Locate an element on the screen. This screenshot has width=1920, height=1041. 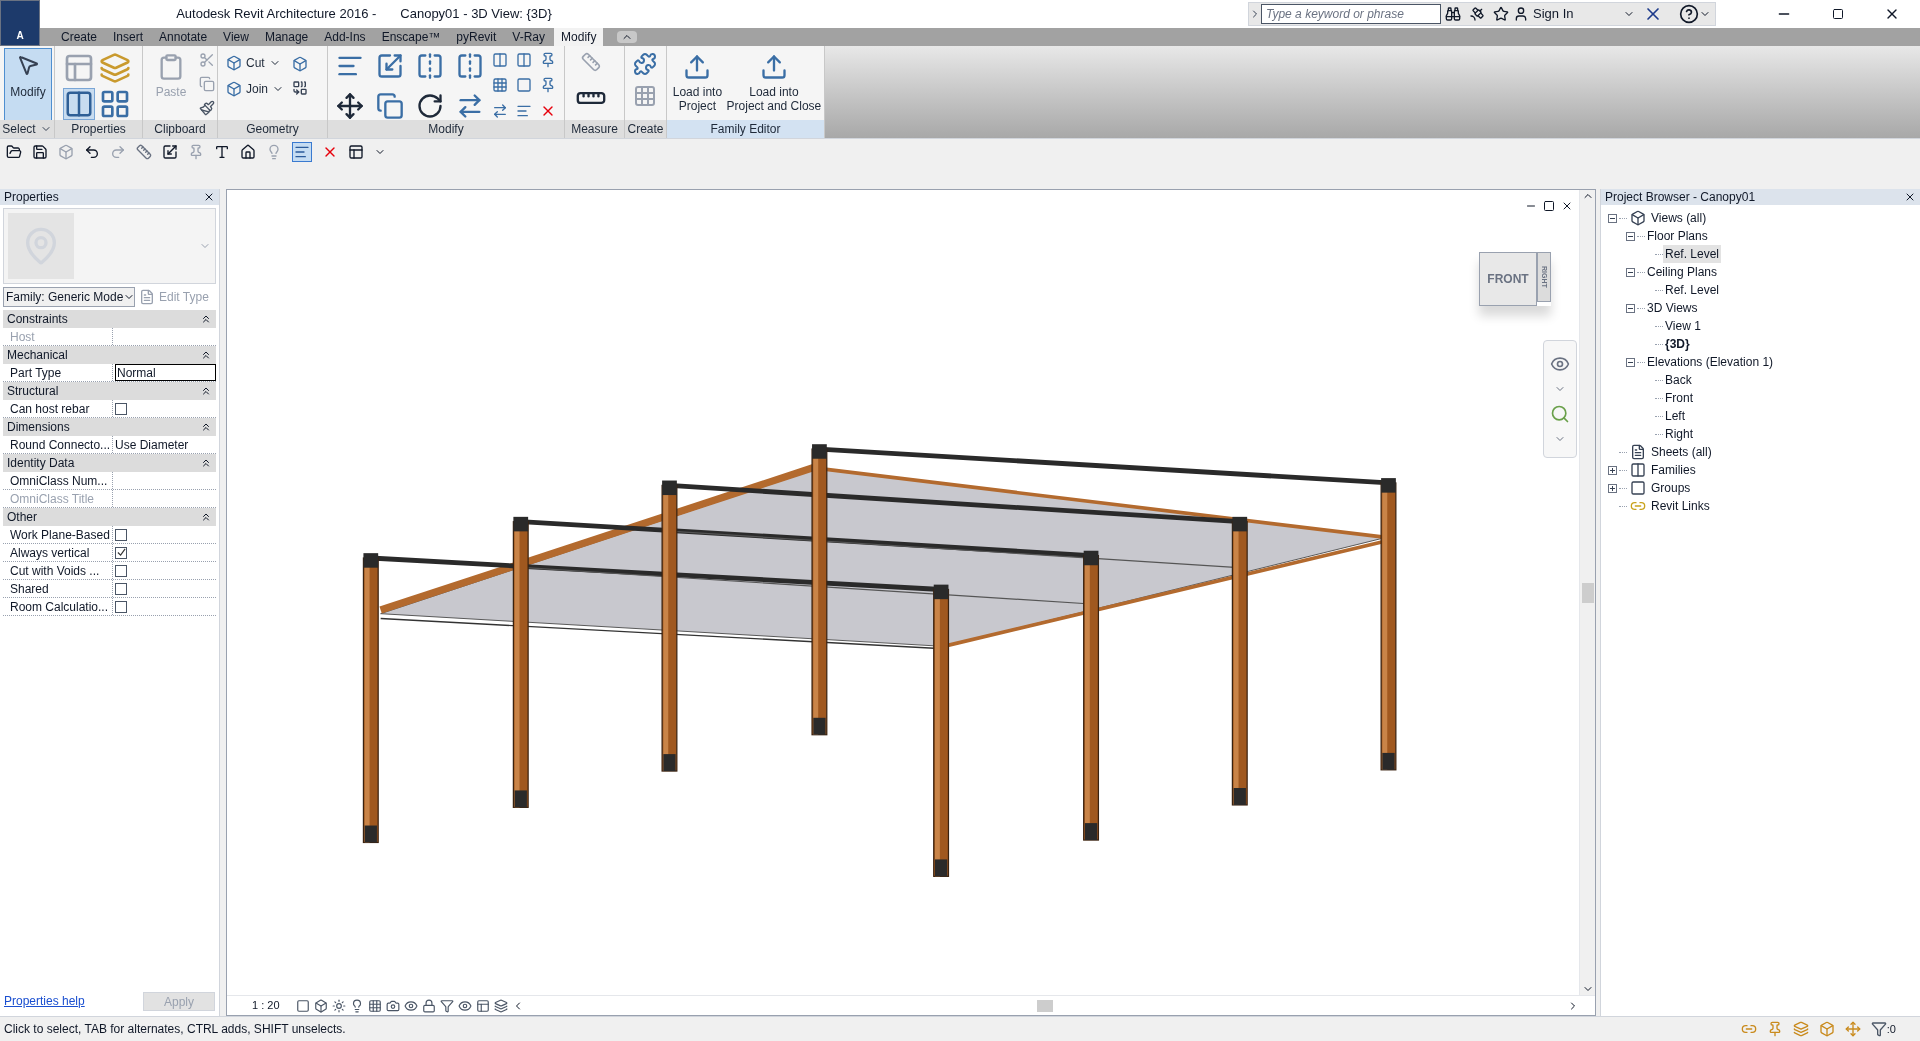
type-selector: Family: Generic Mode is located at coordinates (69, 297).